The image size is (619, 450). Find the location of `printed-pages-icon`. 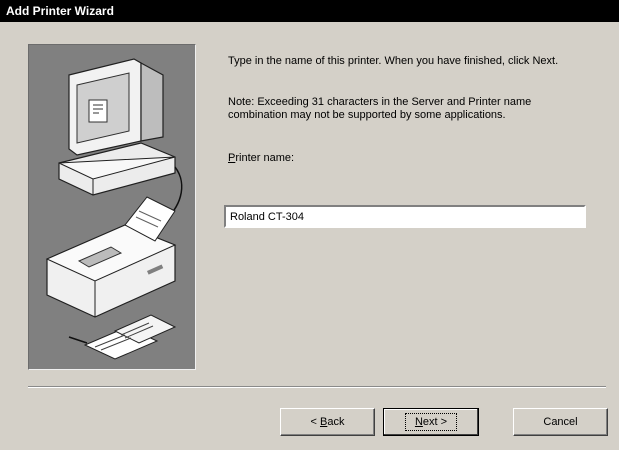

printed-pages-icon is located at coordinates (122, 337).